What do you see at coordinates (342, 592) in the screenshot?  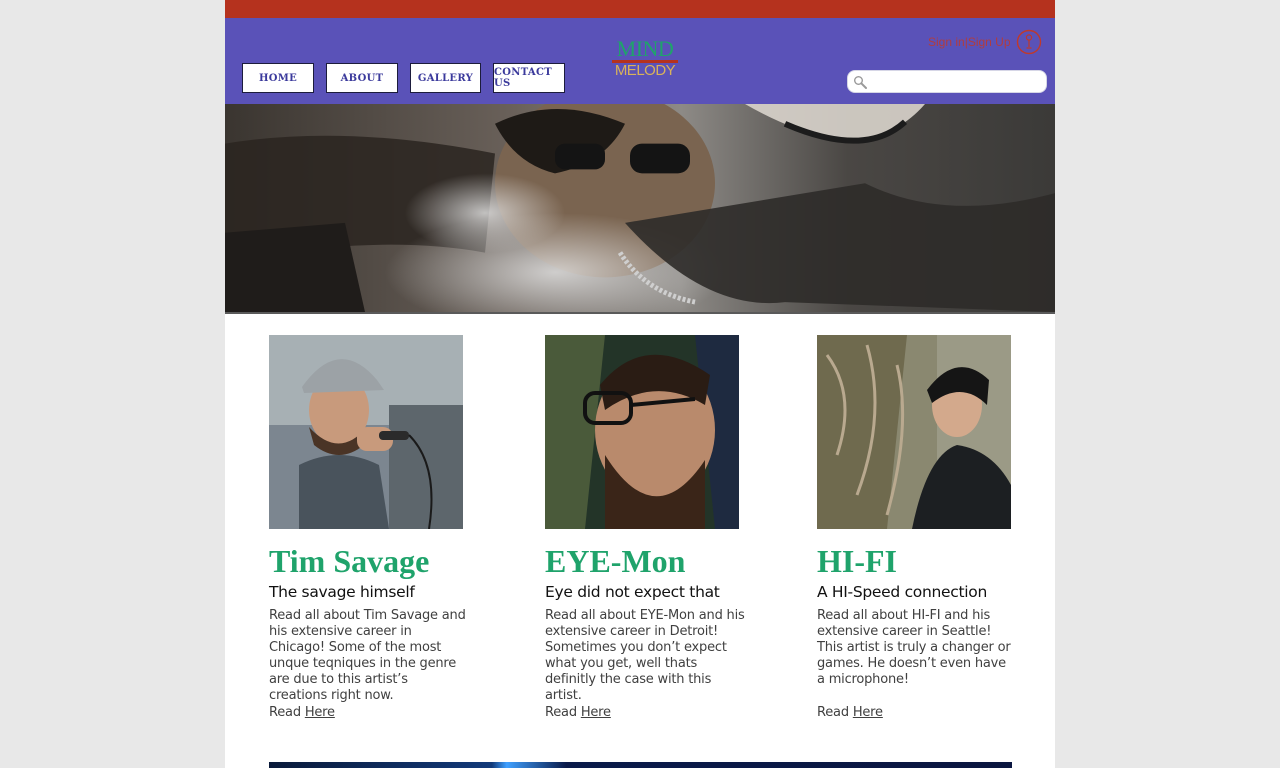 I see `artist-tagline: The savage himself` at bounding box center [342, 592].